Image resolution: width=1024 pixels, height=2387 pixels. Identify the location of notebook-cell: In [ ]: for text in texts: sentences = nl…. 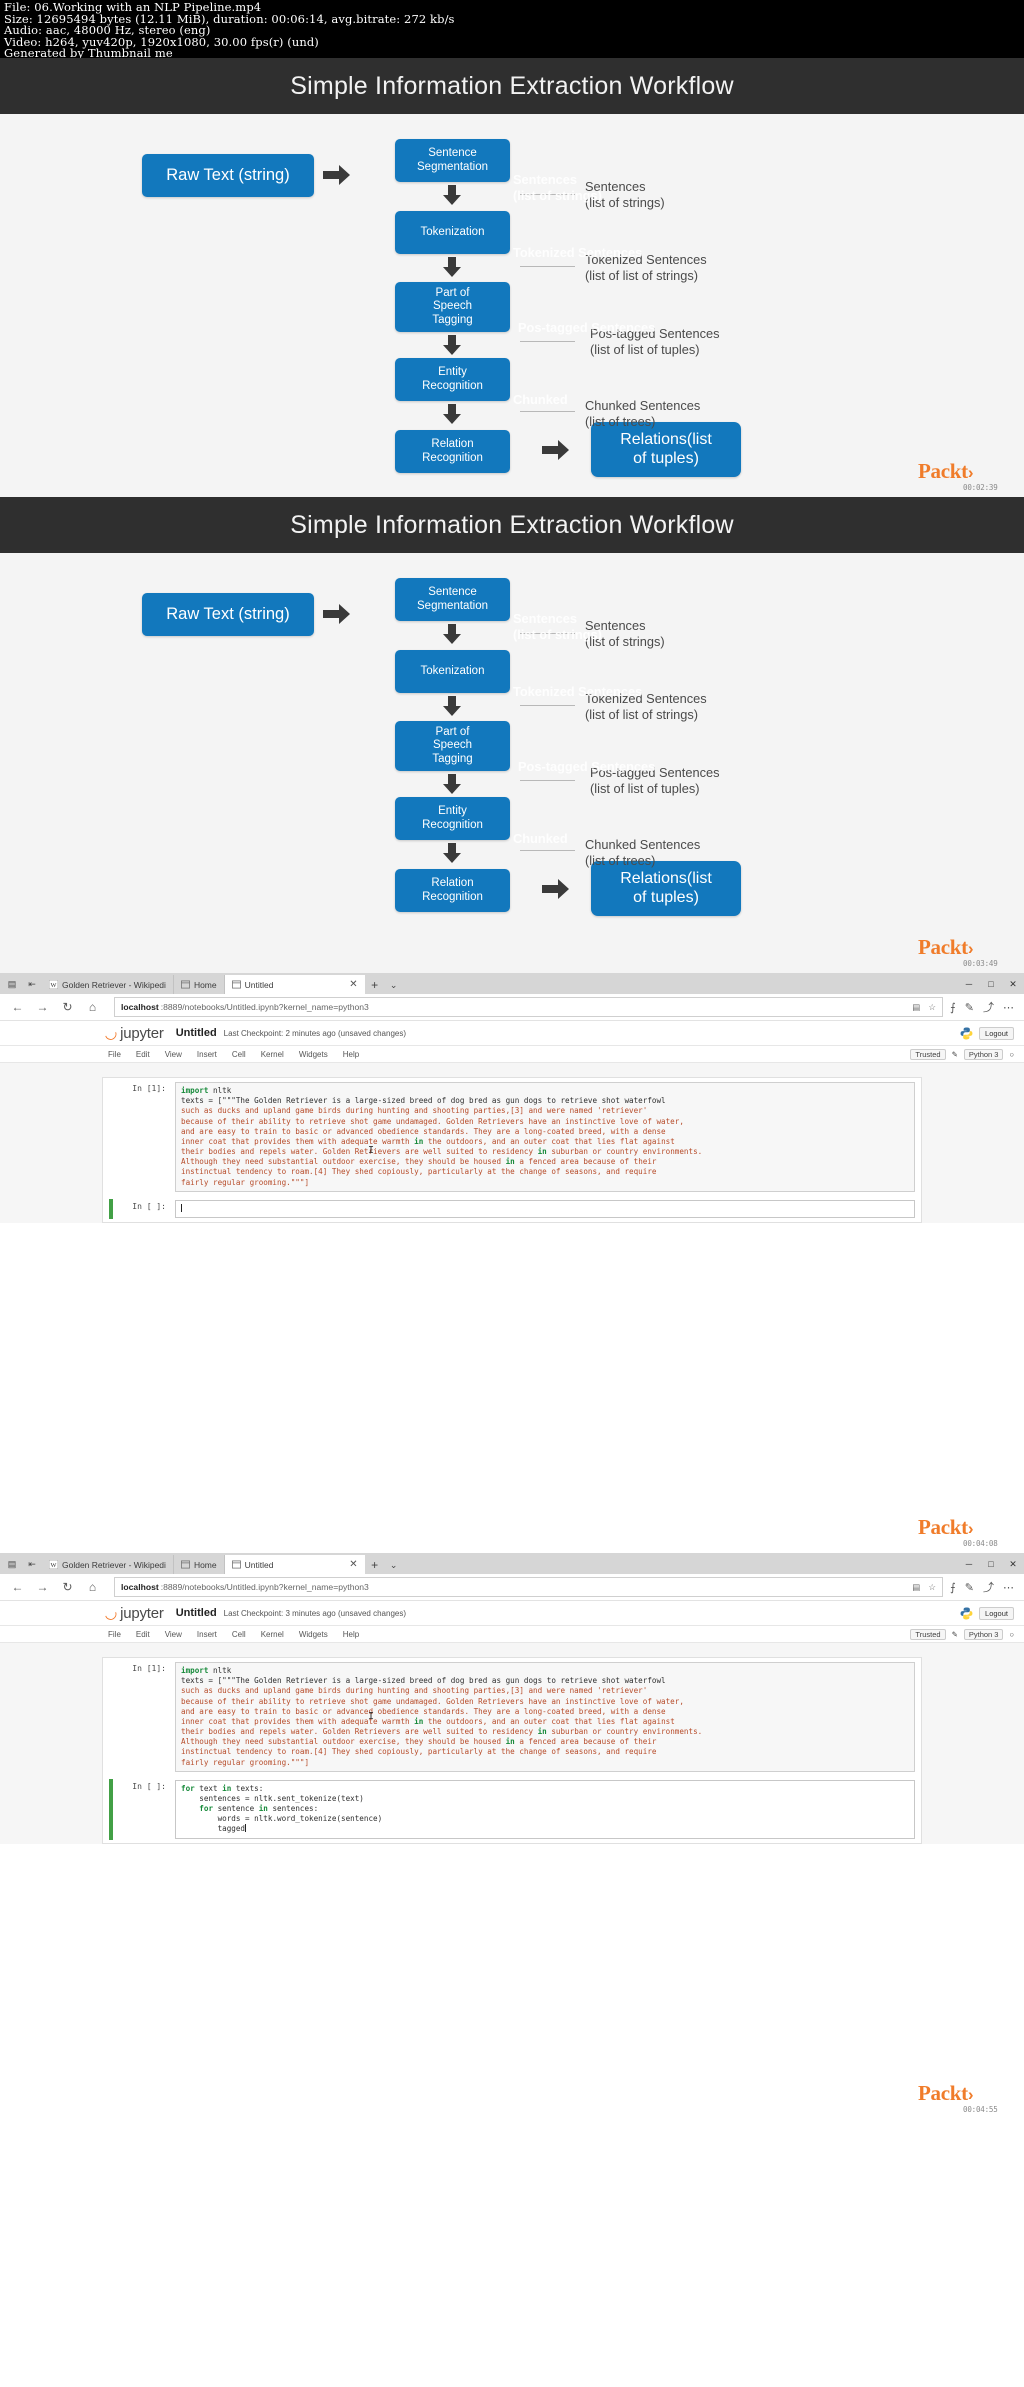
(512, 1809).